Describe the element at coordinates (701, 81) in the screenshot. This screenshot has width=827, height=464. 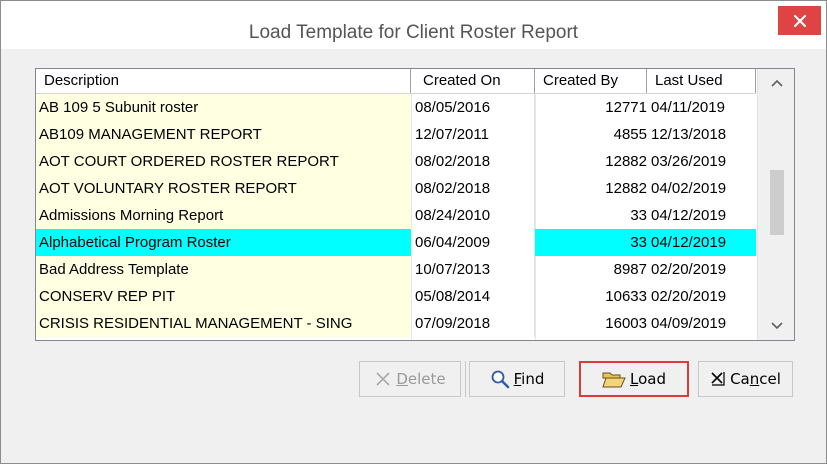
I see `header-last-used: Last Used` at that location.